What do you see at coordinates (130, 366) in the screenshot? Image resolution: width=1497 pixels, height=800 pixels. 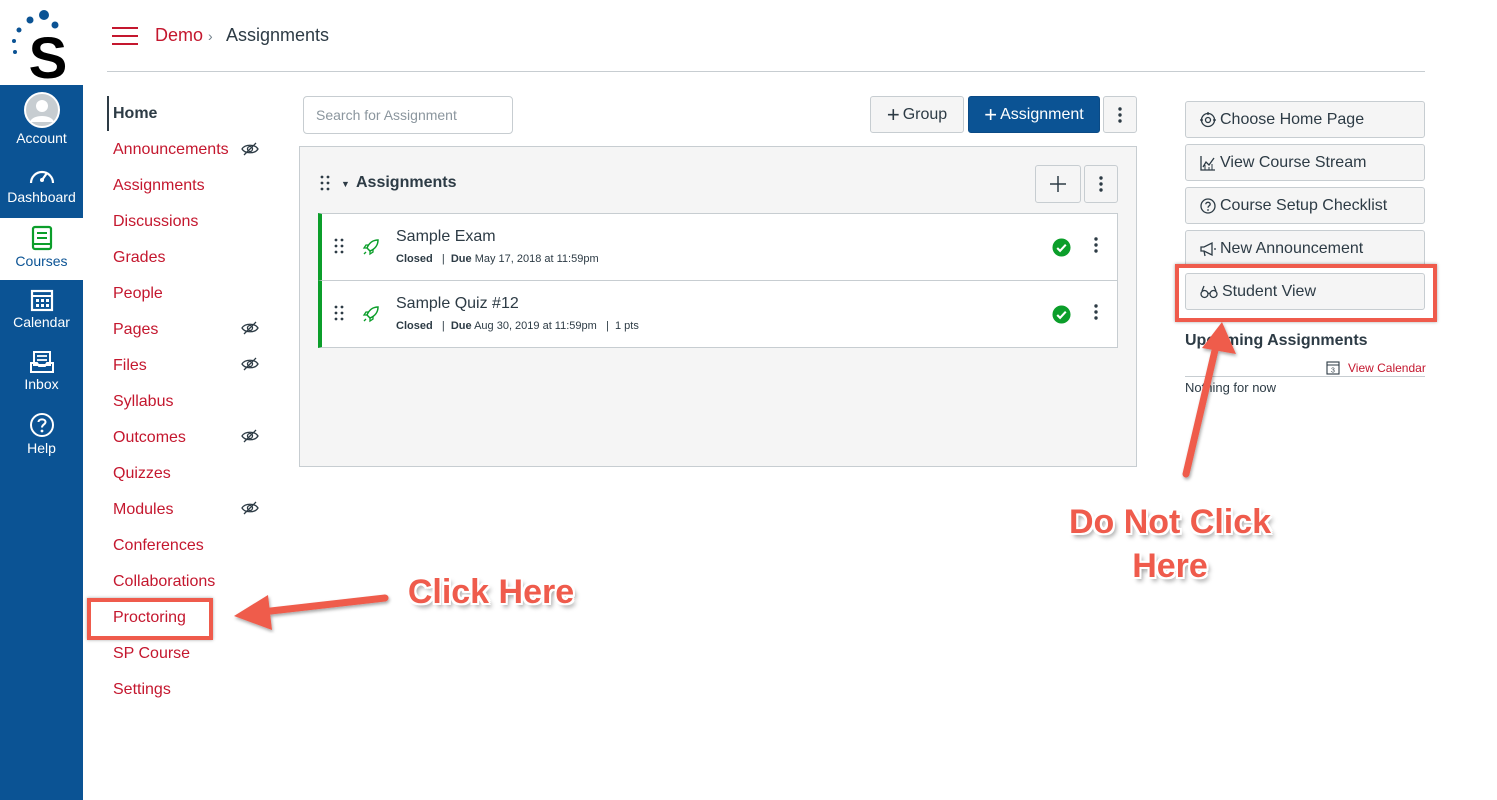 I see `course-nav-files: Files` at bounding box center [130, 366].